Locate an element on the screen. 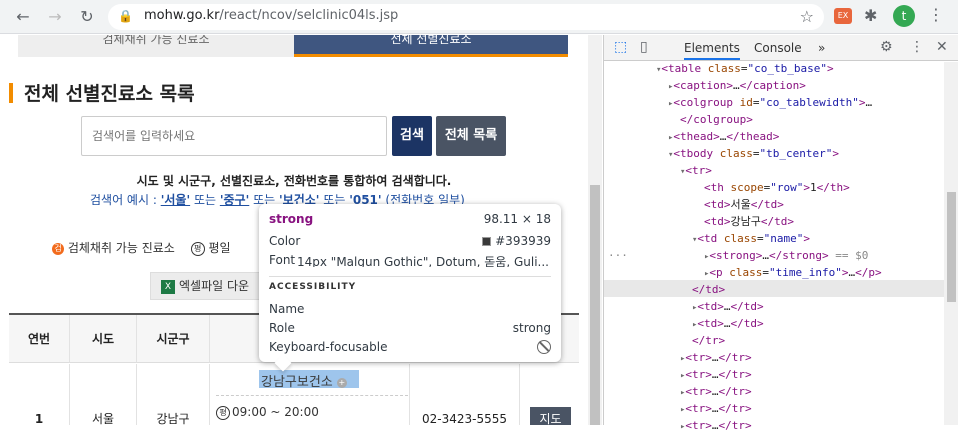 This screenshot has width=958, height=436. example-junggu: '중구' is located at coordinates (234, 200).